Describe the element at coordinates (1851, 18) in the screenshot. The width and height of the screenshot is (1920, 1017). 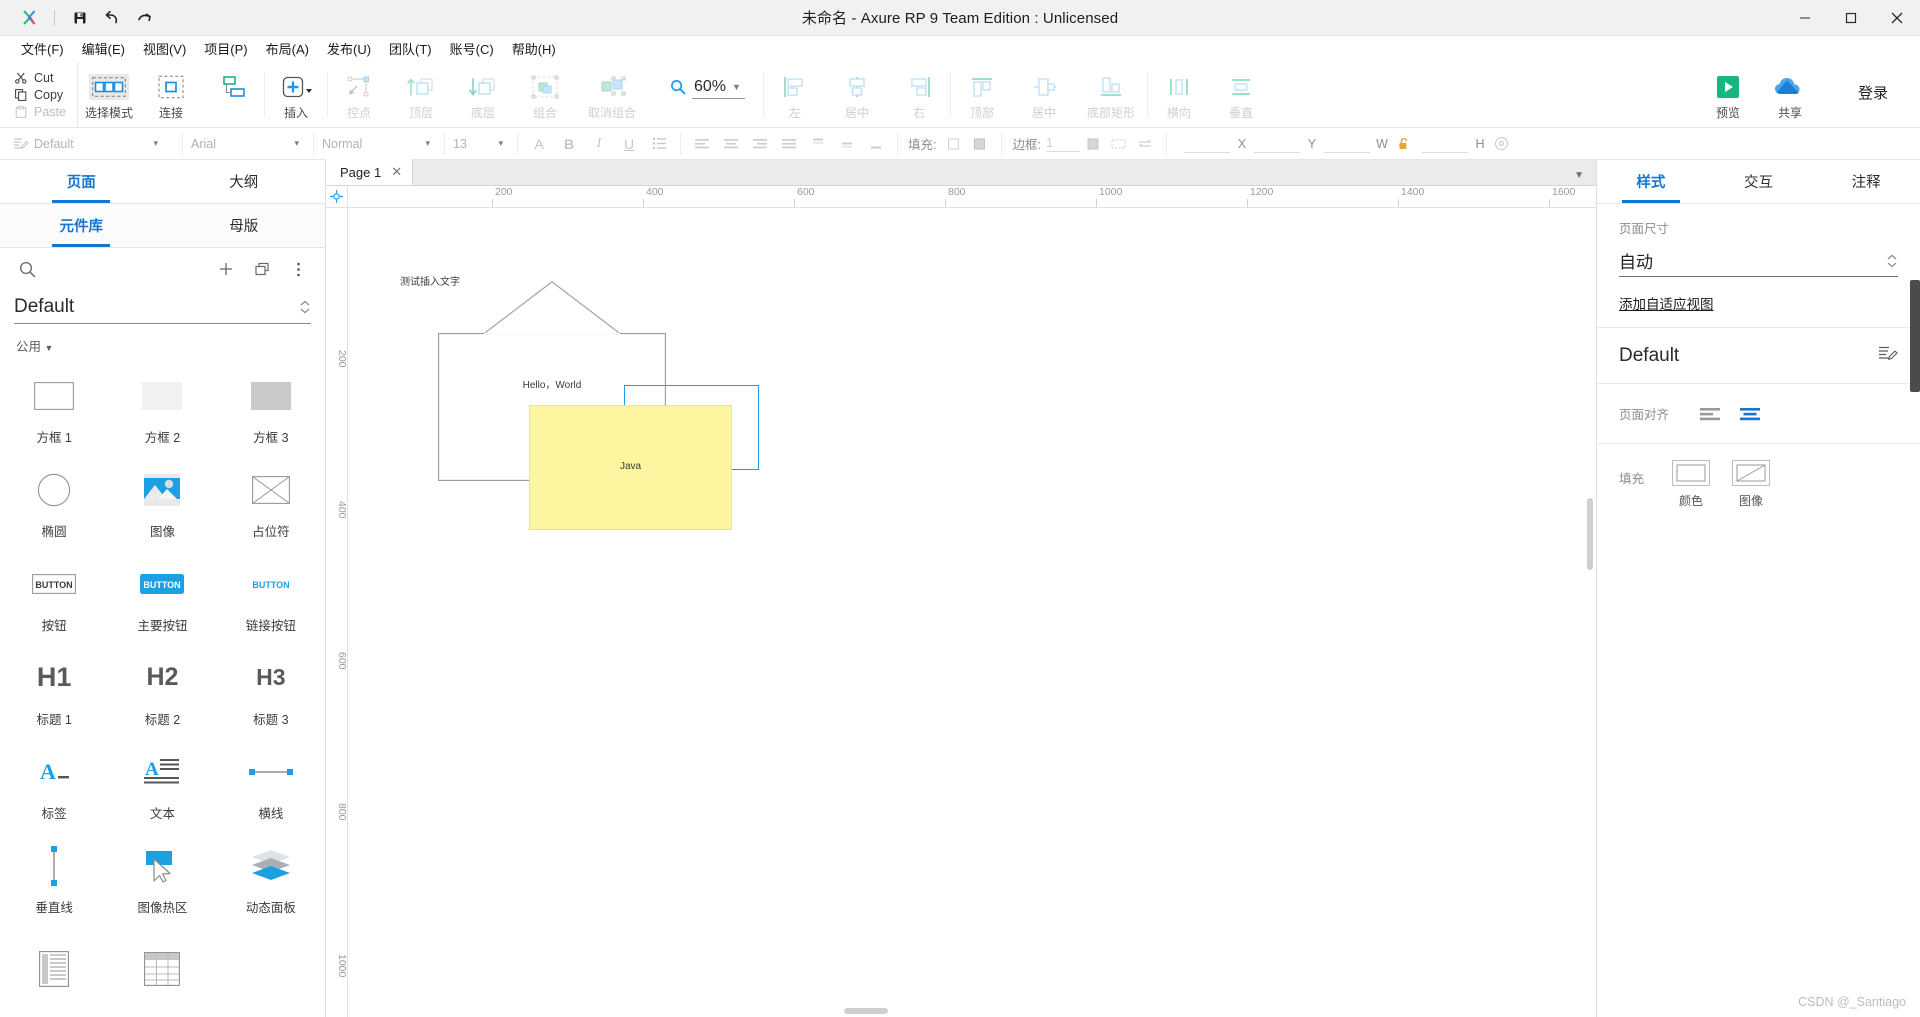
I see `maximize-button` at that location.